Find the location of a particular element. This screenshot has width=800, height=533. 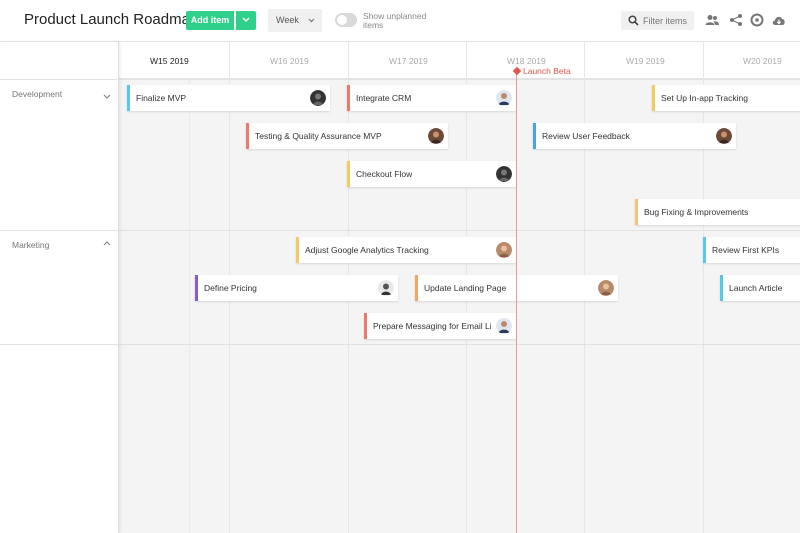

item-title: Update Landing Page is located at coordinates (465, 288).